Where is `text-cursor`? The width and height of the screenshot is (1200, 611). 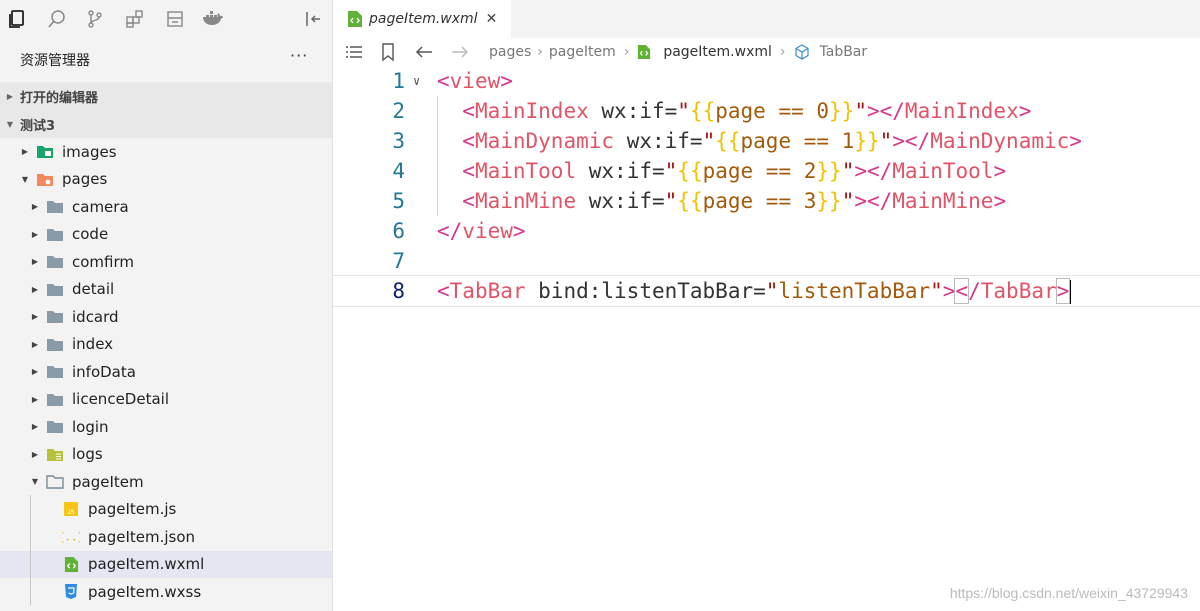
text-cursor is located at coordinates (1070, 292).